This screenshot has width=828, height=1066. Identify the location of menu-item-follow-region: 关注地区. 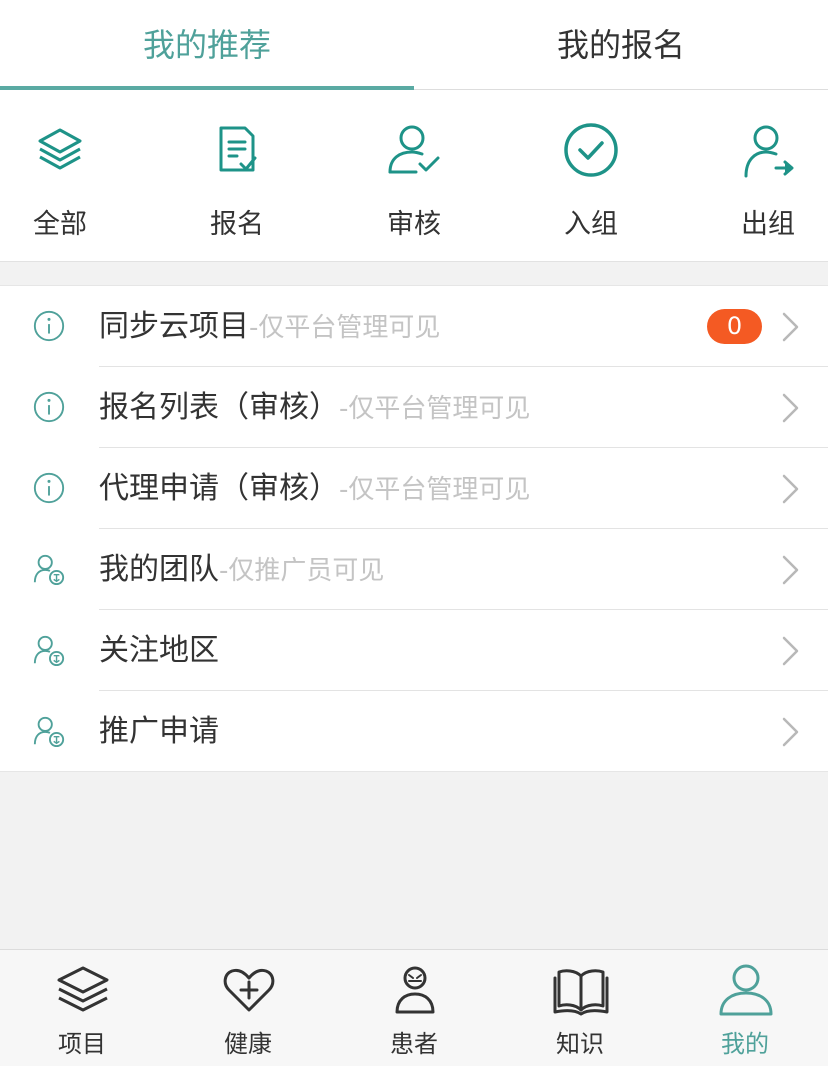
(414, 650).